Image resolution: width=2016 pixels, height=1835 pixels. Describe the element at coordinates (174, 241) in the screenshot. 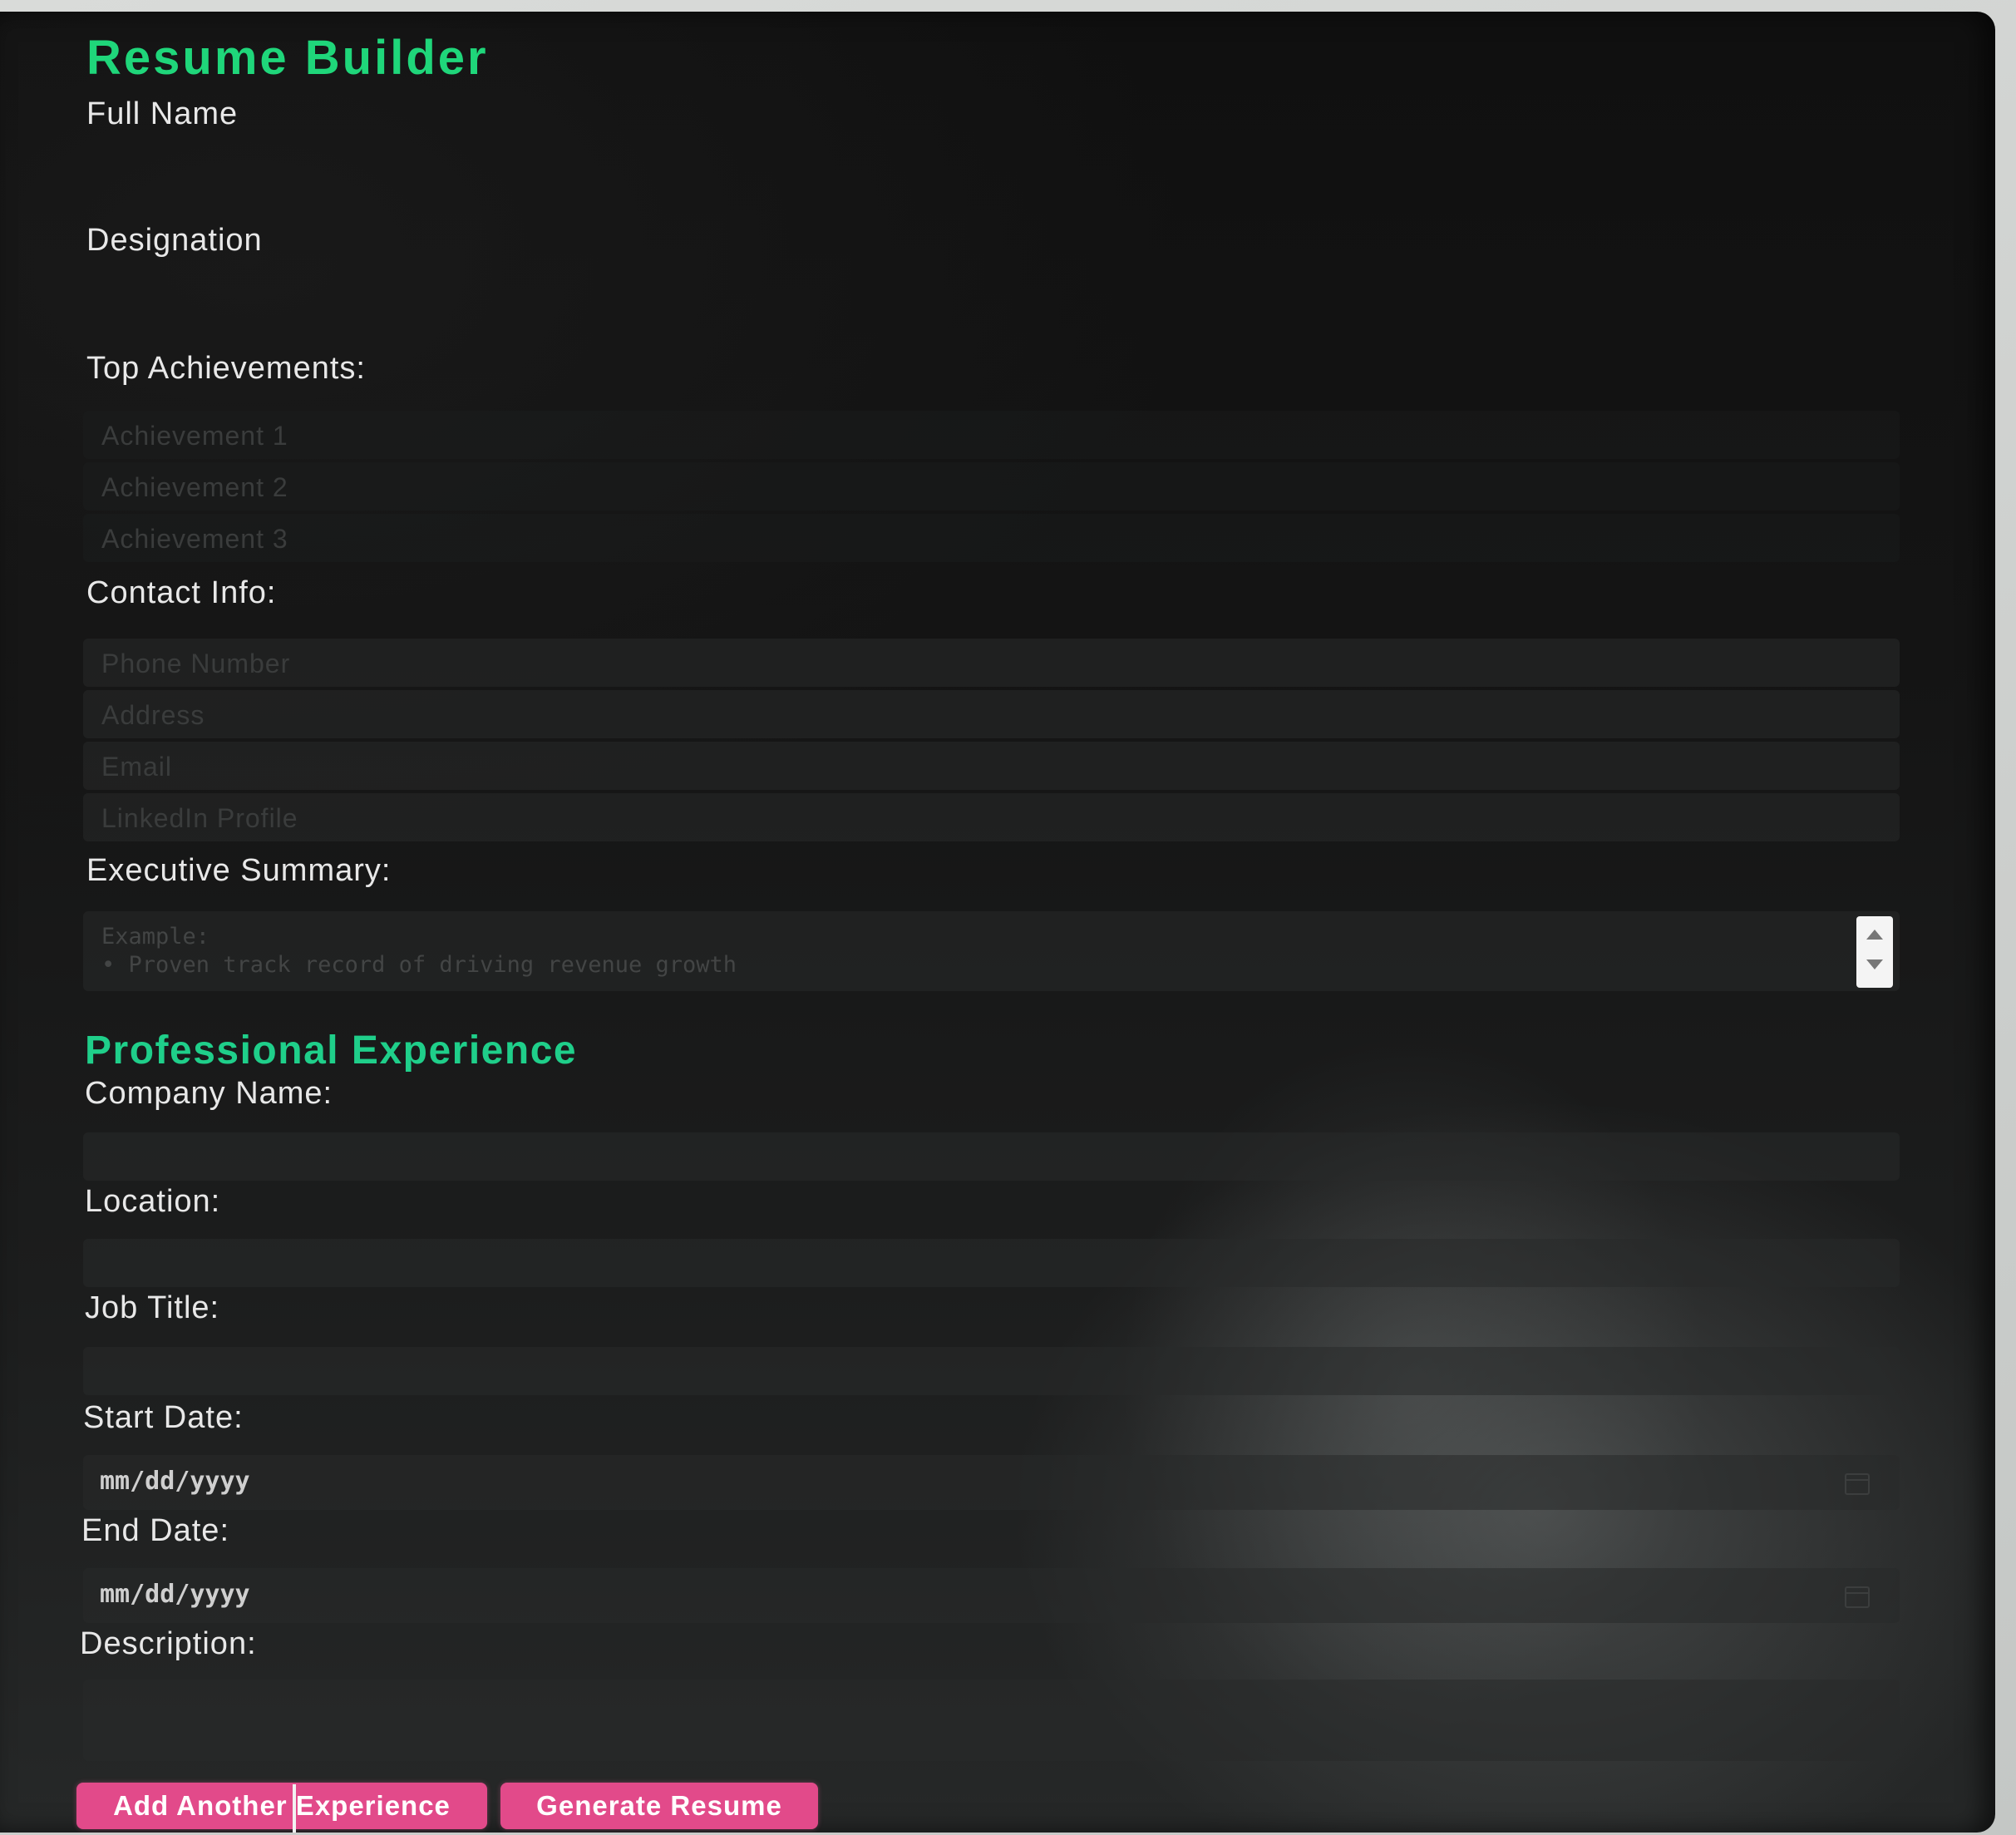

I see `designation-label: Designation` at that location.